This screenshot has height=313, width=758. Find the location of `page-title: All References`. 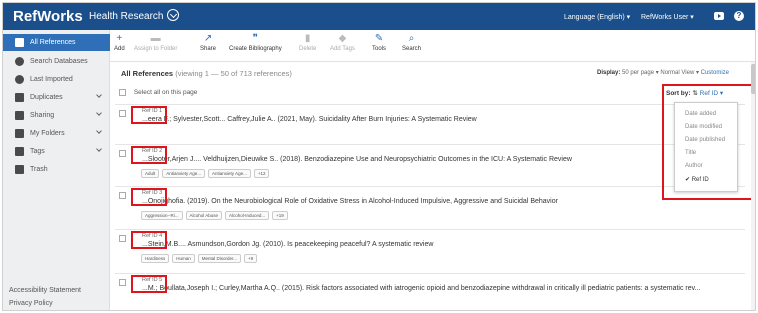

page-title: All References is located at coordinates (147, 73).